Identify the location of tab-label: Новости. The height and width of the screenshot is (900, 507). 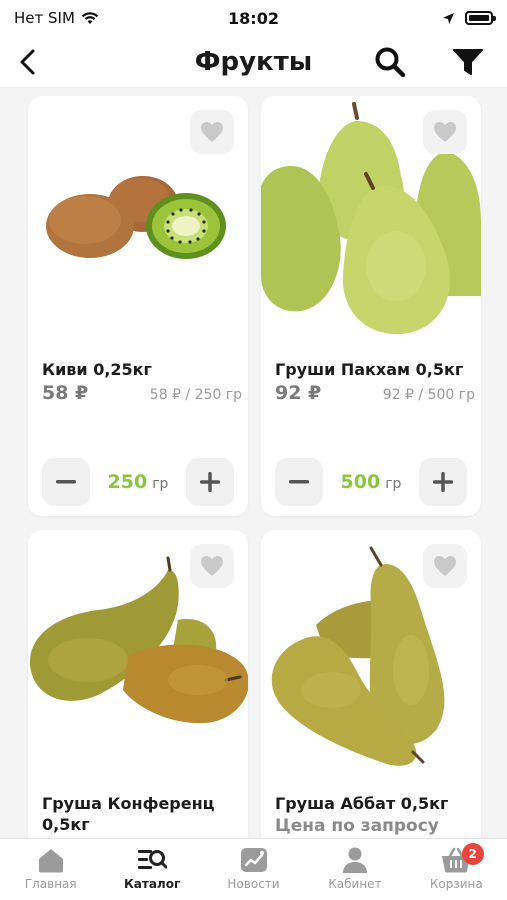
(253, 884).